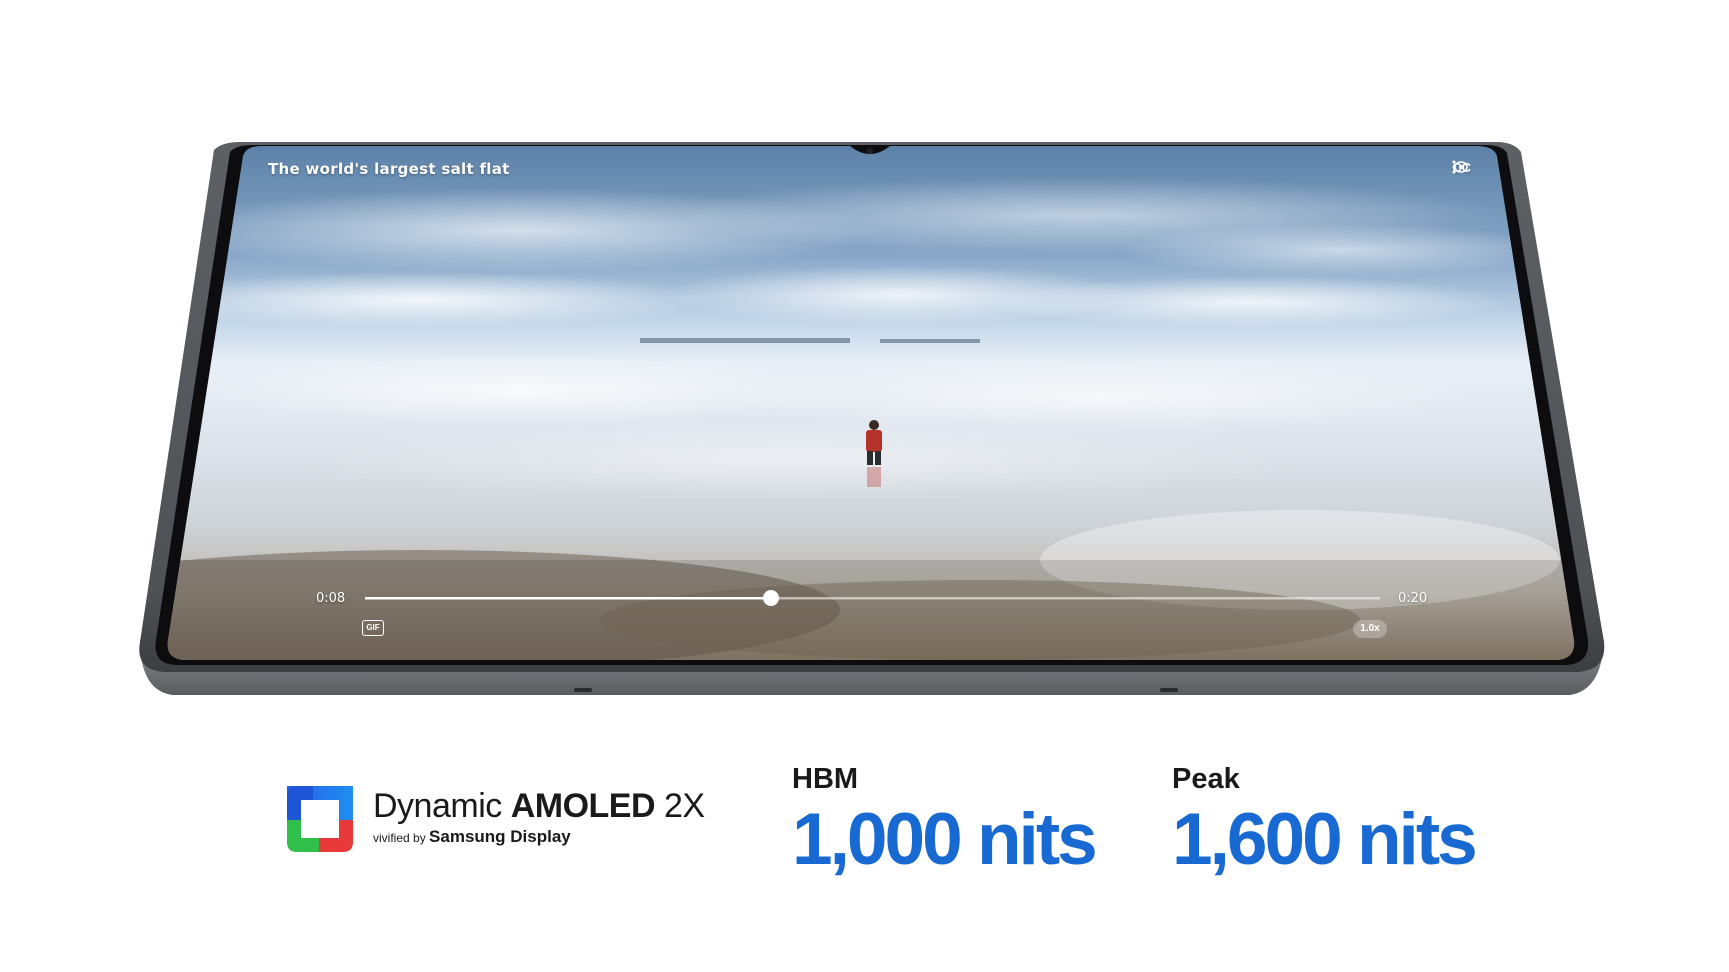 This screenshot has height=972, width=1729. I want to click on duration-time: 0:20, so click(1413, 598).